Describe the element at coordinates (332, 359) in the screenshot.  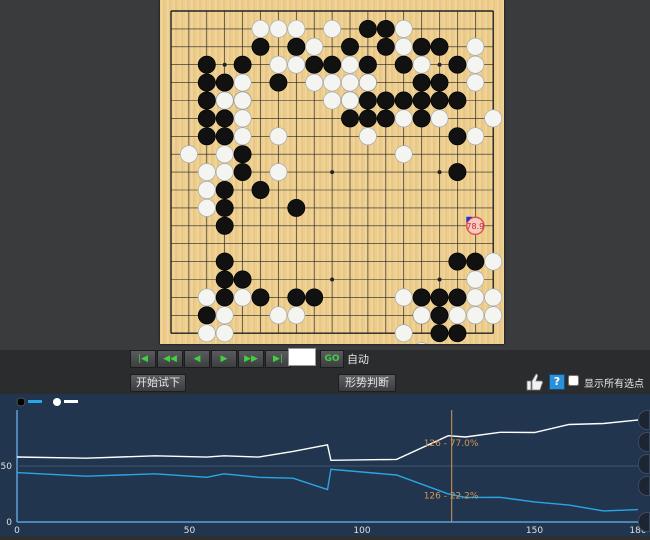
I see `go-button: GO` at that location.